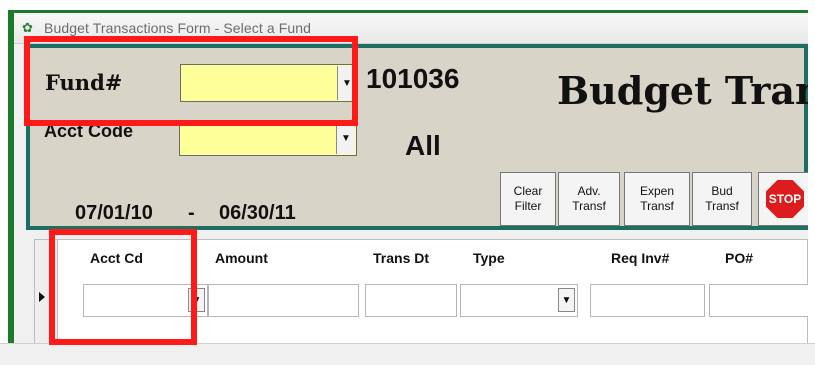  What do you see at coordinates (401, 258) in the screenshot?
I see `col-trans-dt: Trans Dt` at bounding box center [401, 258].